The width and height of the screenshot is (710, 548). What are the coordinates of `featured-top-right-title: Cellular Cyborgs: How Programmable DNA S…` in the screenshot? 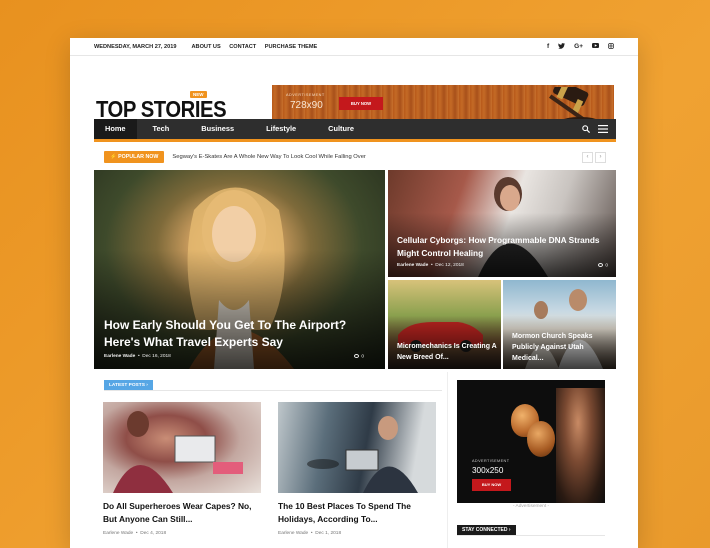 It's located at (504, 247).